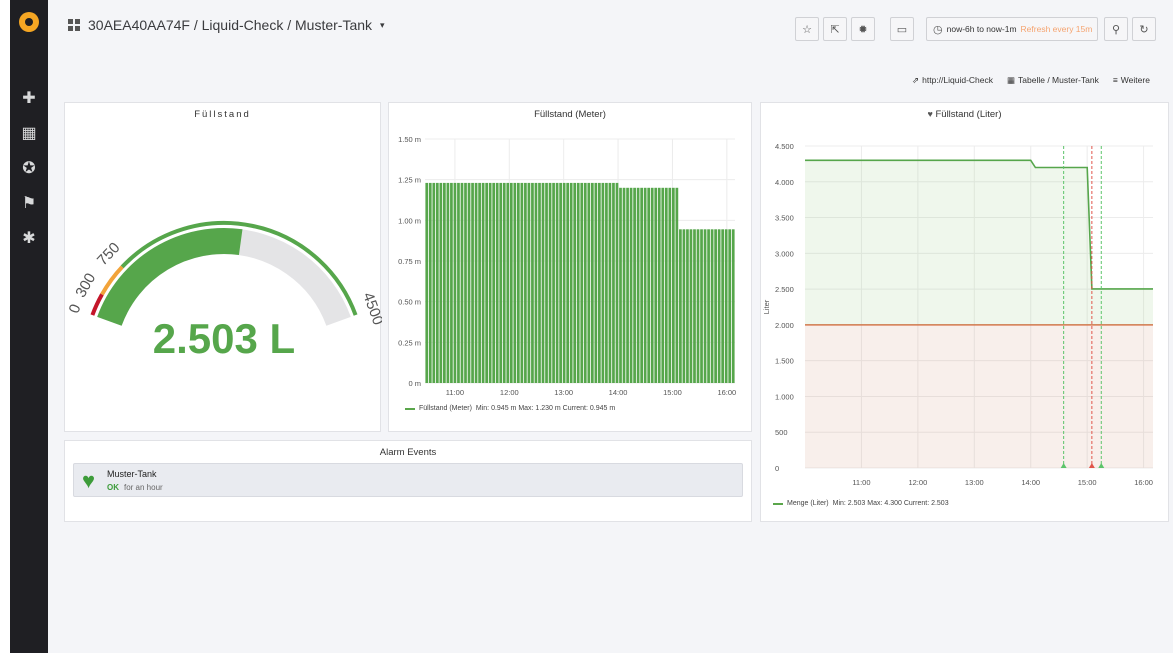  I want to click on external-link-item: ⇗ http://Liquid-Check, so click(952, 80).